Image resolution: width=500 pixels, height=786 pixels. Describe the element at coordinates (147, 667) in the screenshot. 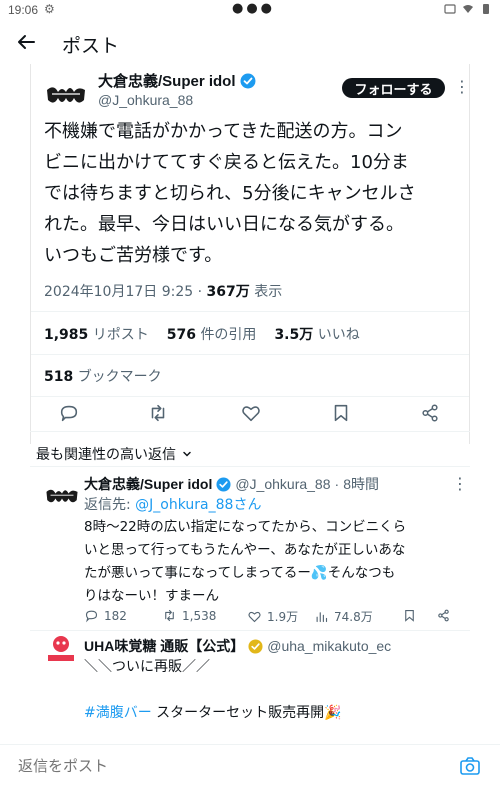

I see `reply2-text-line: ＼＼ついに再販／／` at that location.